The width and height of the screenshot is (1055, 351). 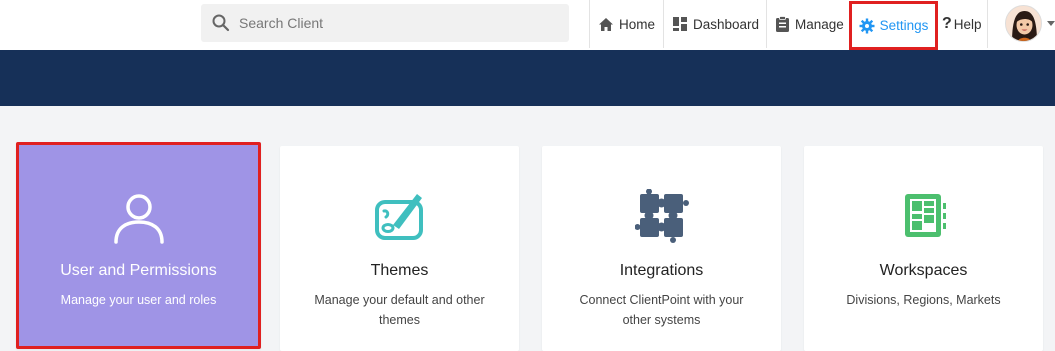 What do you see at coordinates (138, 300) in the screenshot?
I see `card-description: Manage your user and roles` at bounding box center [138, 300].